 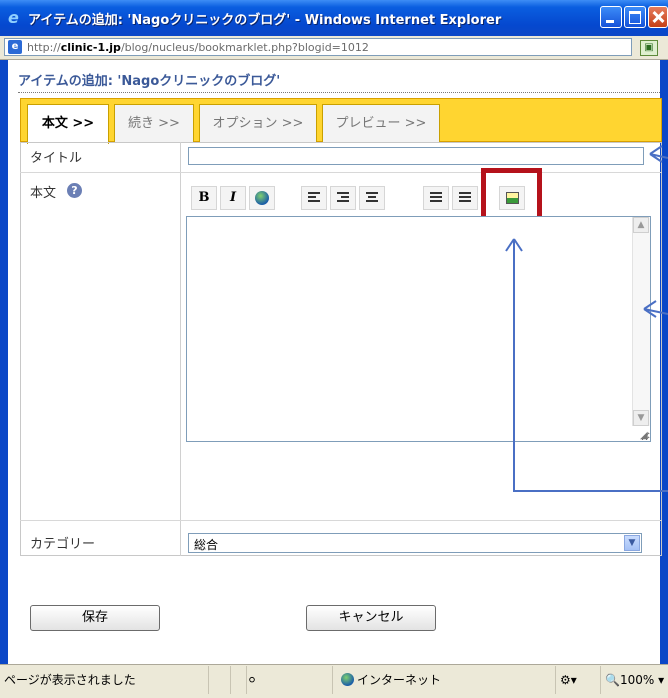 What do you see at coordinates (339, 92) in the screenshot?
I see `heading-divider` at bounding box center [339, 92].